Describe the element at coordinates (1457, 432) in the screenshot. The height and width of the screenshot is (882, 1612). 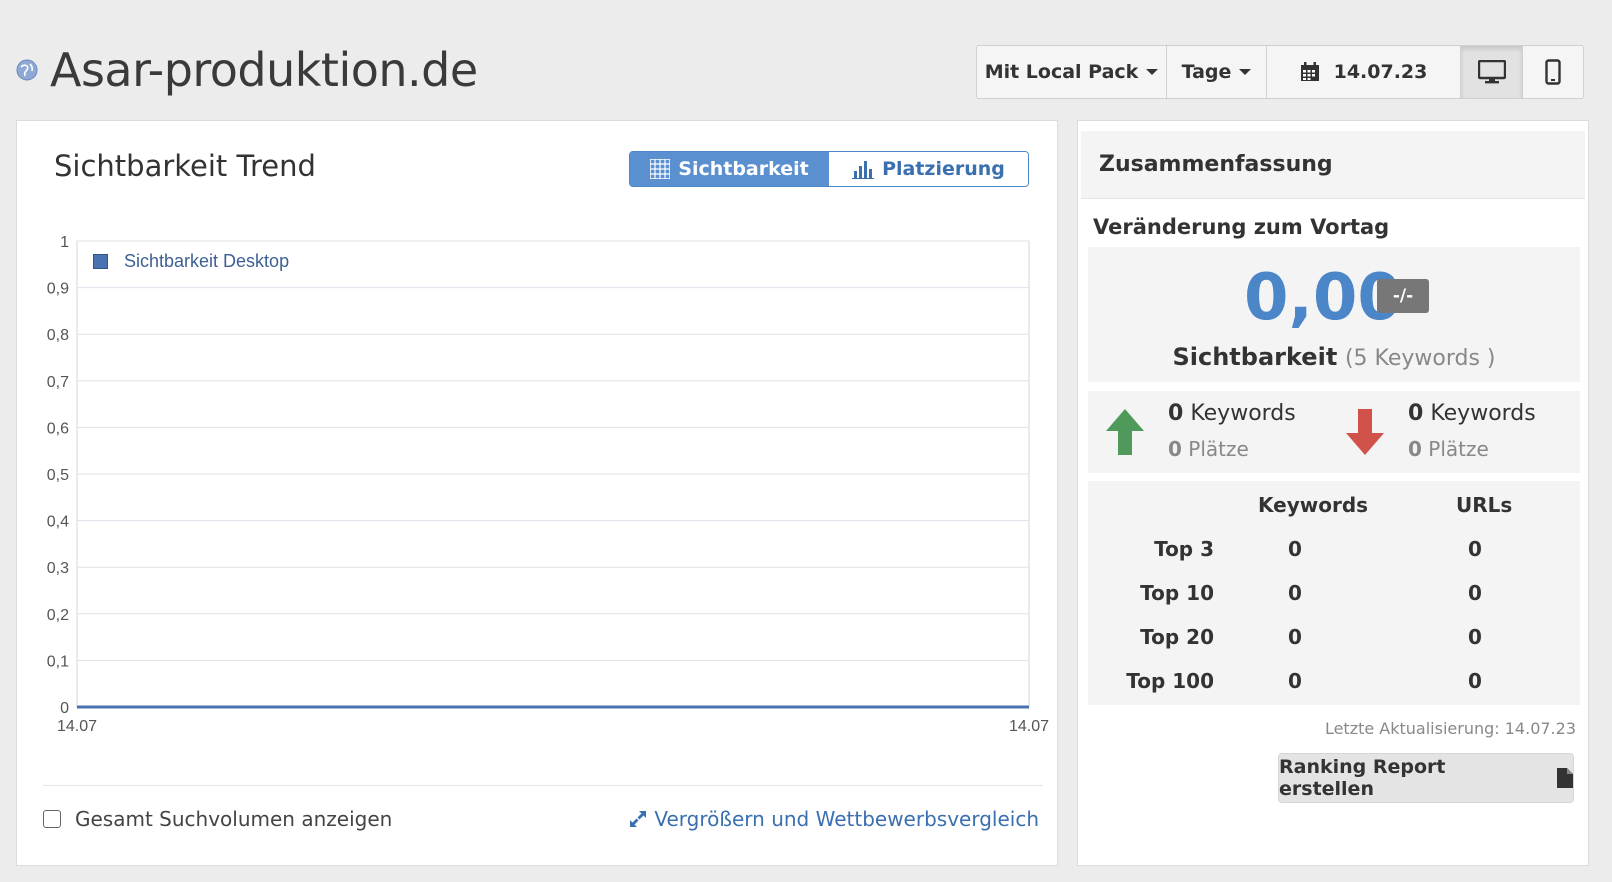
I see `keywords-down: 0 Keywords 0 Plätze` at that location.